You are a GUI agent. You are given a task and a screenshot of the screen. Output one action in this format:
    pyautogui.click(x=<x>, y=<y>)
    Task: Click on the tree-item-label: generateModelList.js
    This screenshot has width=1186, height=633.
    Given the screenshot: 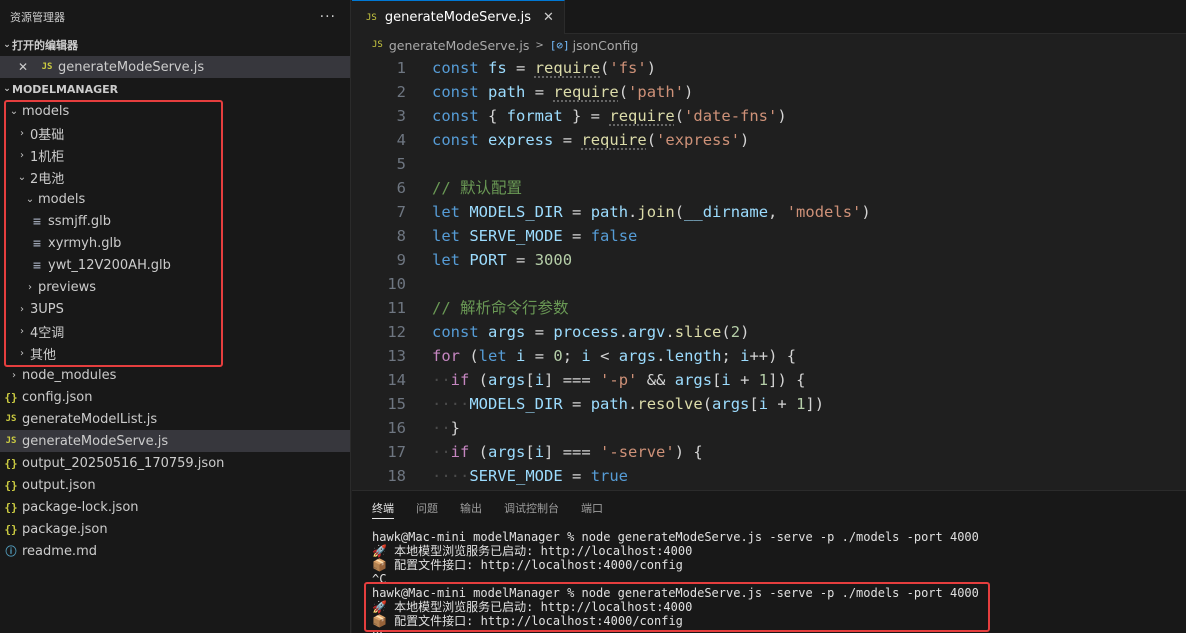 What is the action you would take?
    pyautogui.click(x=90, y=419)
    